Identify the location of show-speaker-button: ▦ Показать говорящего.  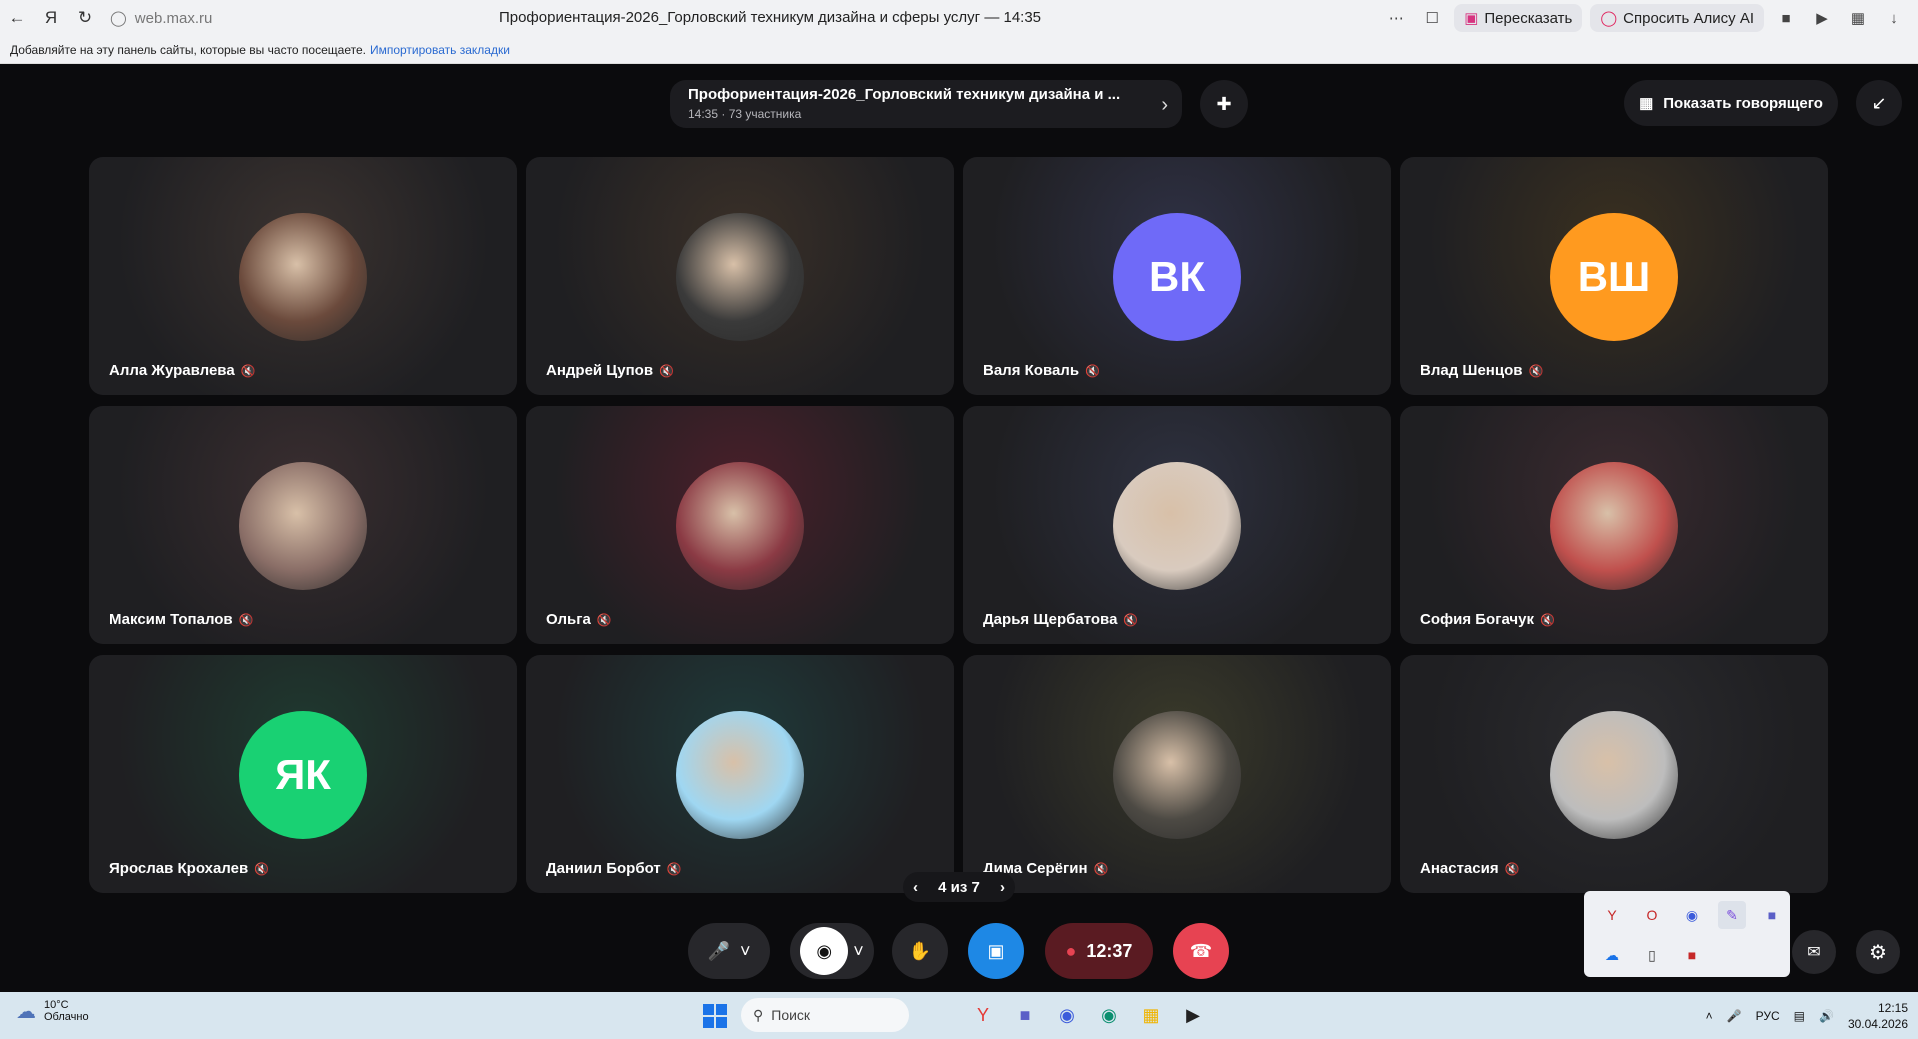
(1731, 103).